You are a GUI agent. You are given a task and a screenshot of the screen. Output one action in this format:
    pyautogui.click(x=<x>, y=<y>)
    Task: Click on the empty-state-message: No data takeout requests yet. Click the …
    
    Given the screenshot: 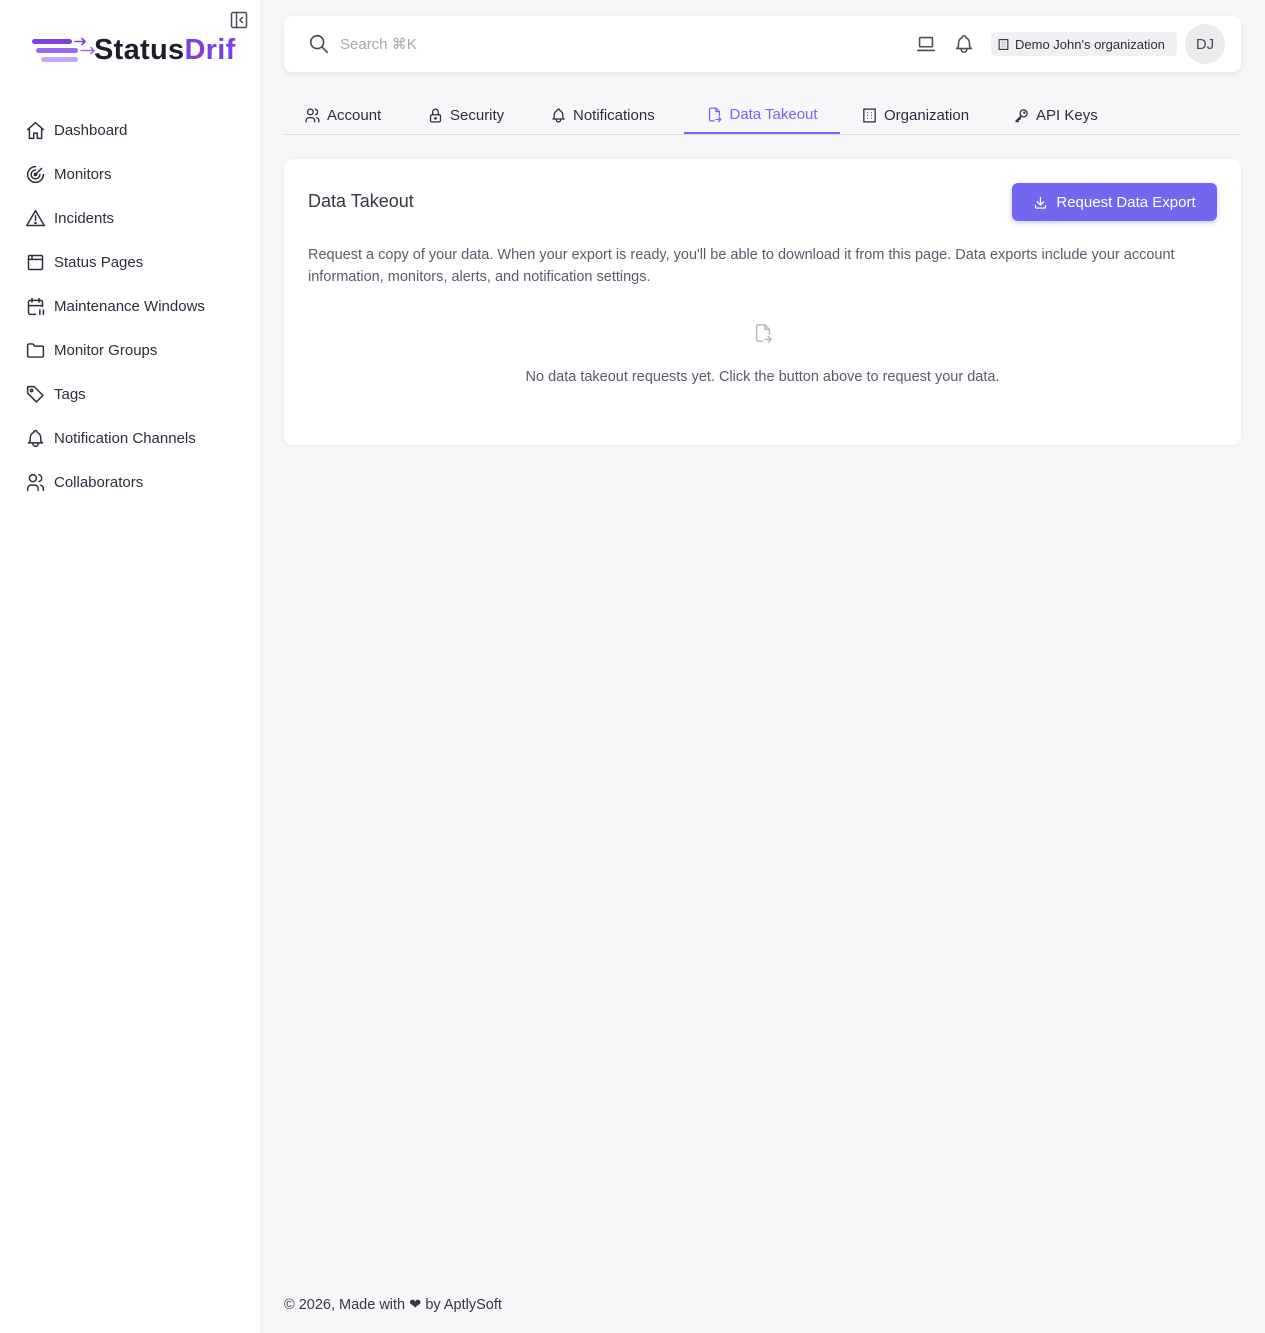 What is the action you would take?
    pyautogui.click(x=762, y=377)
    